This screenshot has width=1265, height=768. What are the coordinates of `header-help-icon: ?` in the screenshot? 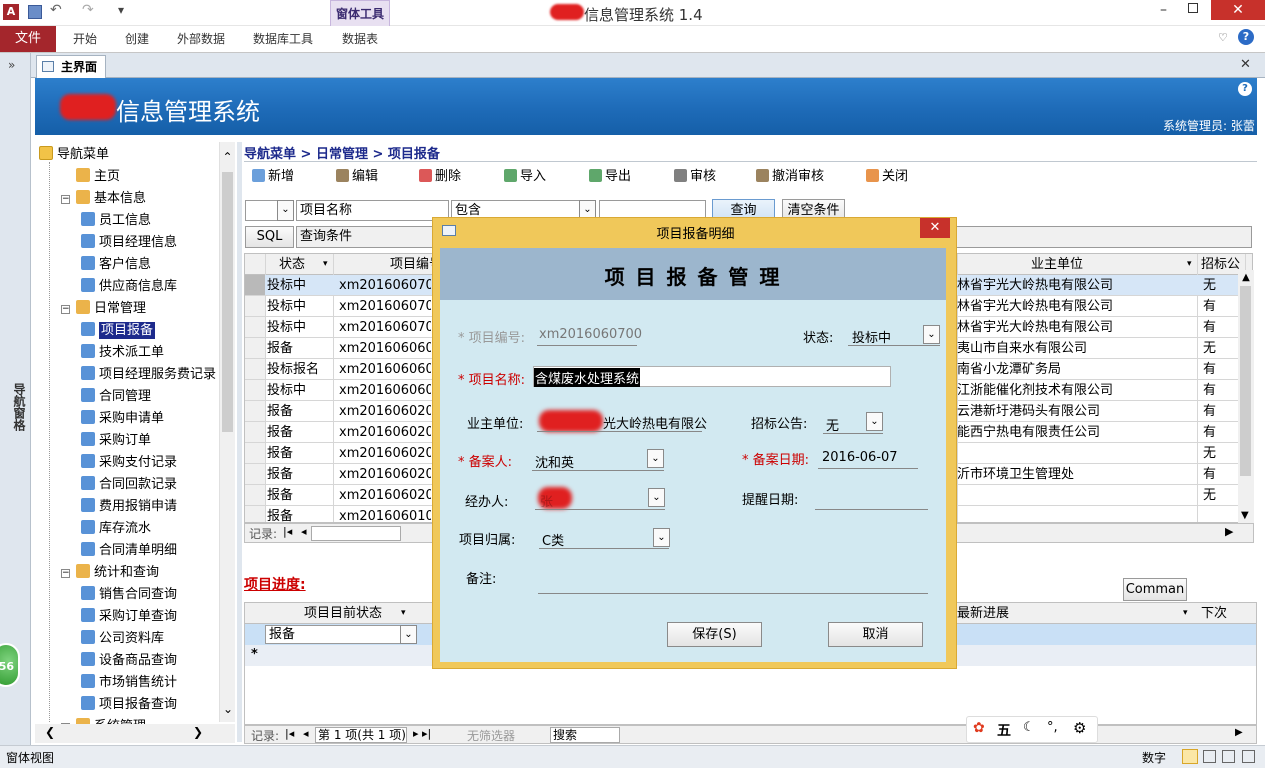 It's located at (1245, 89).